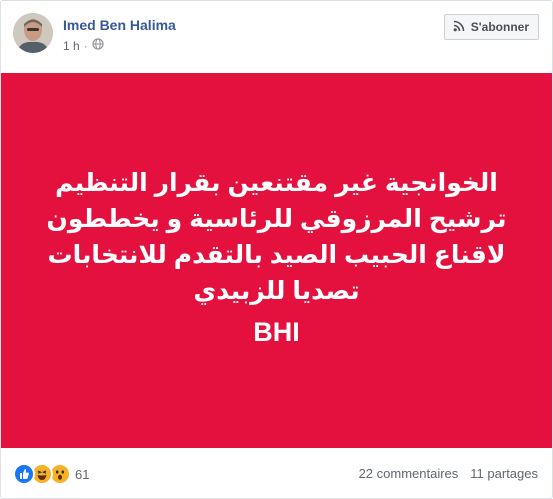  I want to click on post-footer: 61 22 commentaires 11 partages, so click(276, 475).